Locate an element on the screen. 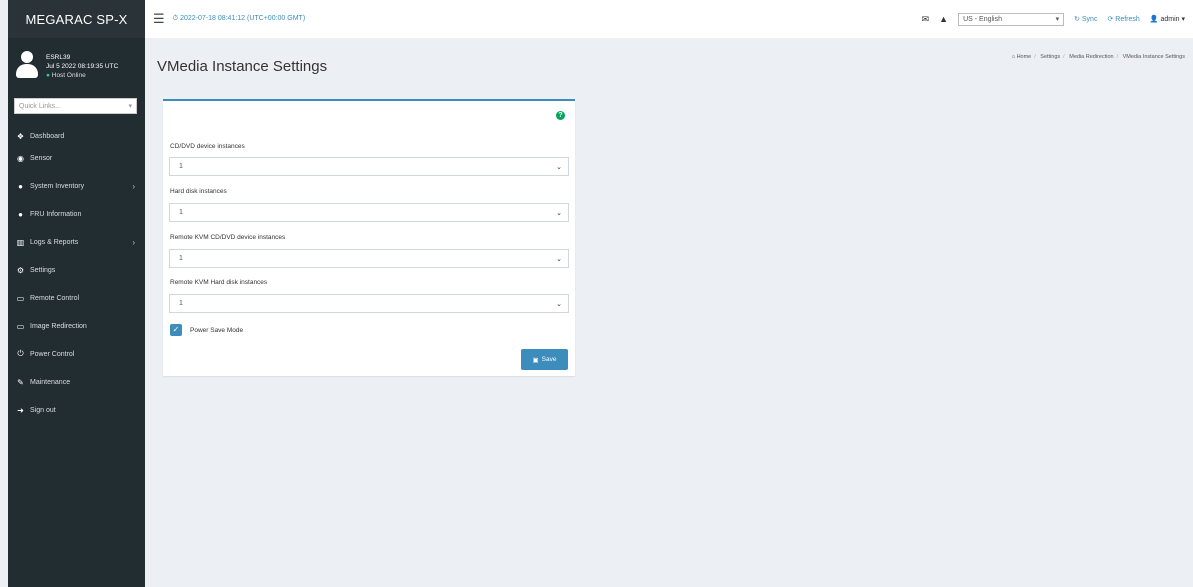  sidebar-item-label: FRU Information is located at coordinates (56, 214).